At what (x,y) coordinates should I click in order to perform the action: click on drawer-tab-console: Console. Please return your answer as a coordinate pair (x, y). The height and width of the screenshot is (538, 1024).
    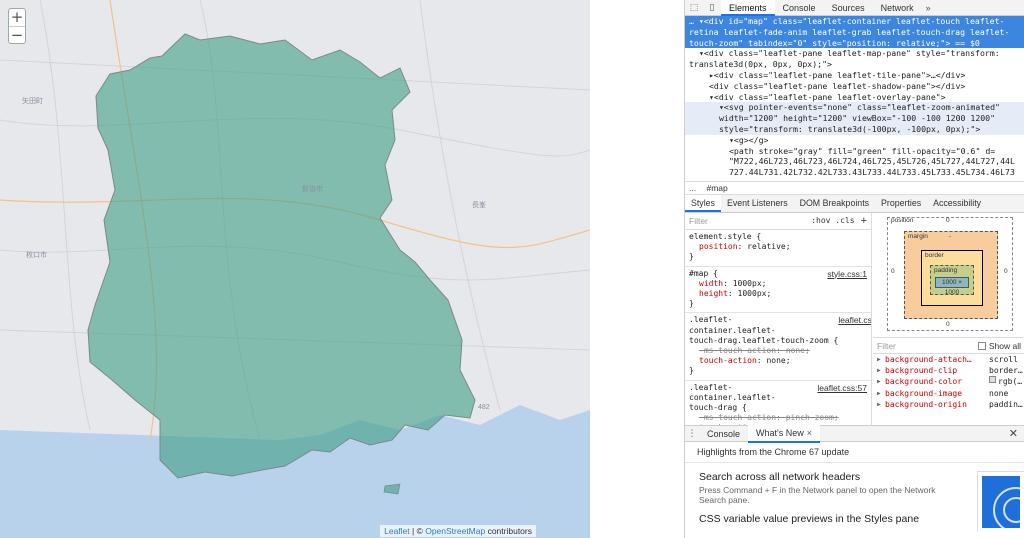
    Looking at the image, I should click on (723, 434).